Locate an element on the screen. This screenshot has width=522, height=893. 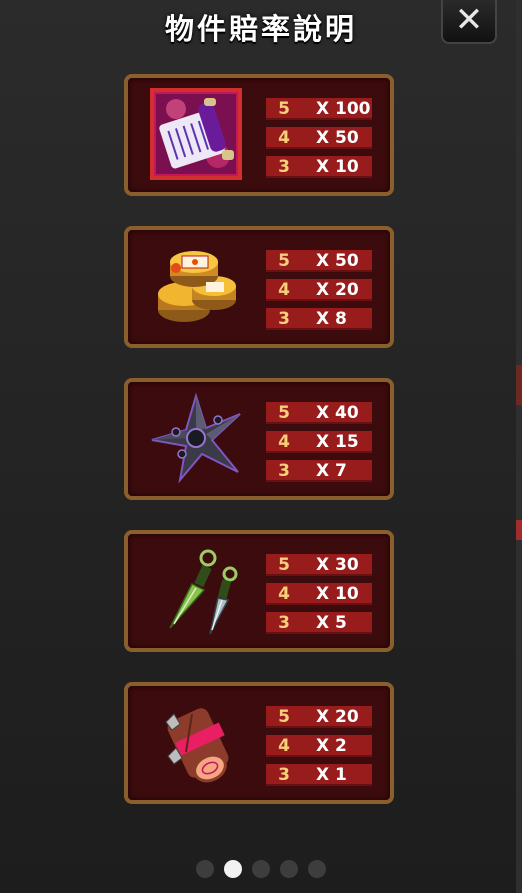
multiplier: X 5 is located at coordinates (331, 623).